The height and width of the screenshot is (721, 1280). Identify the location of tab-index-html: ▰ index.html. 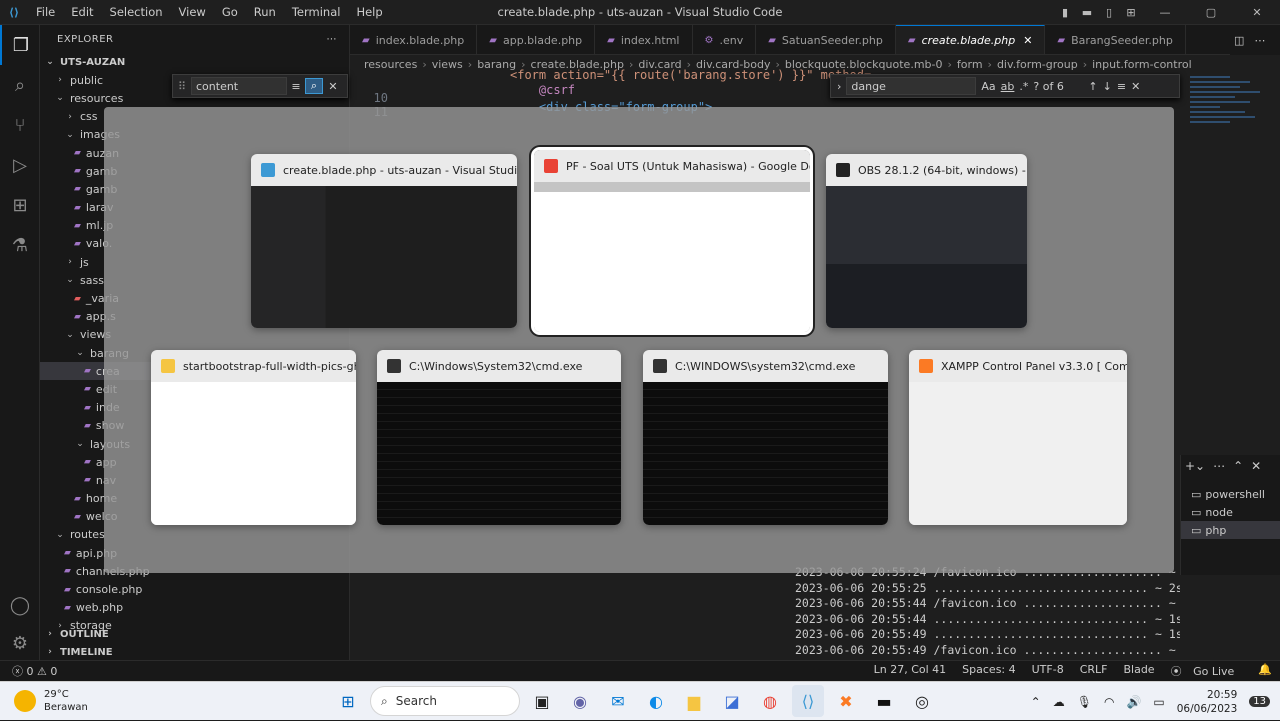
(644, 39).